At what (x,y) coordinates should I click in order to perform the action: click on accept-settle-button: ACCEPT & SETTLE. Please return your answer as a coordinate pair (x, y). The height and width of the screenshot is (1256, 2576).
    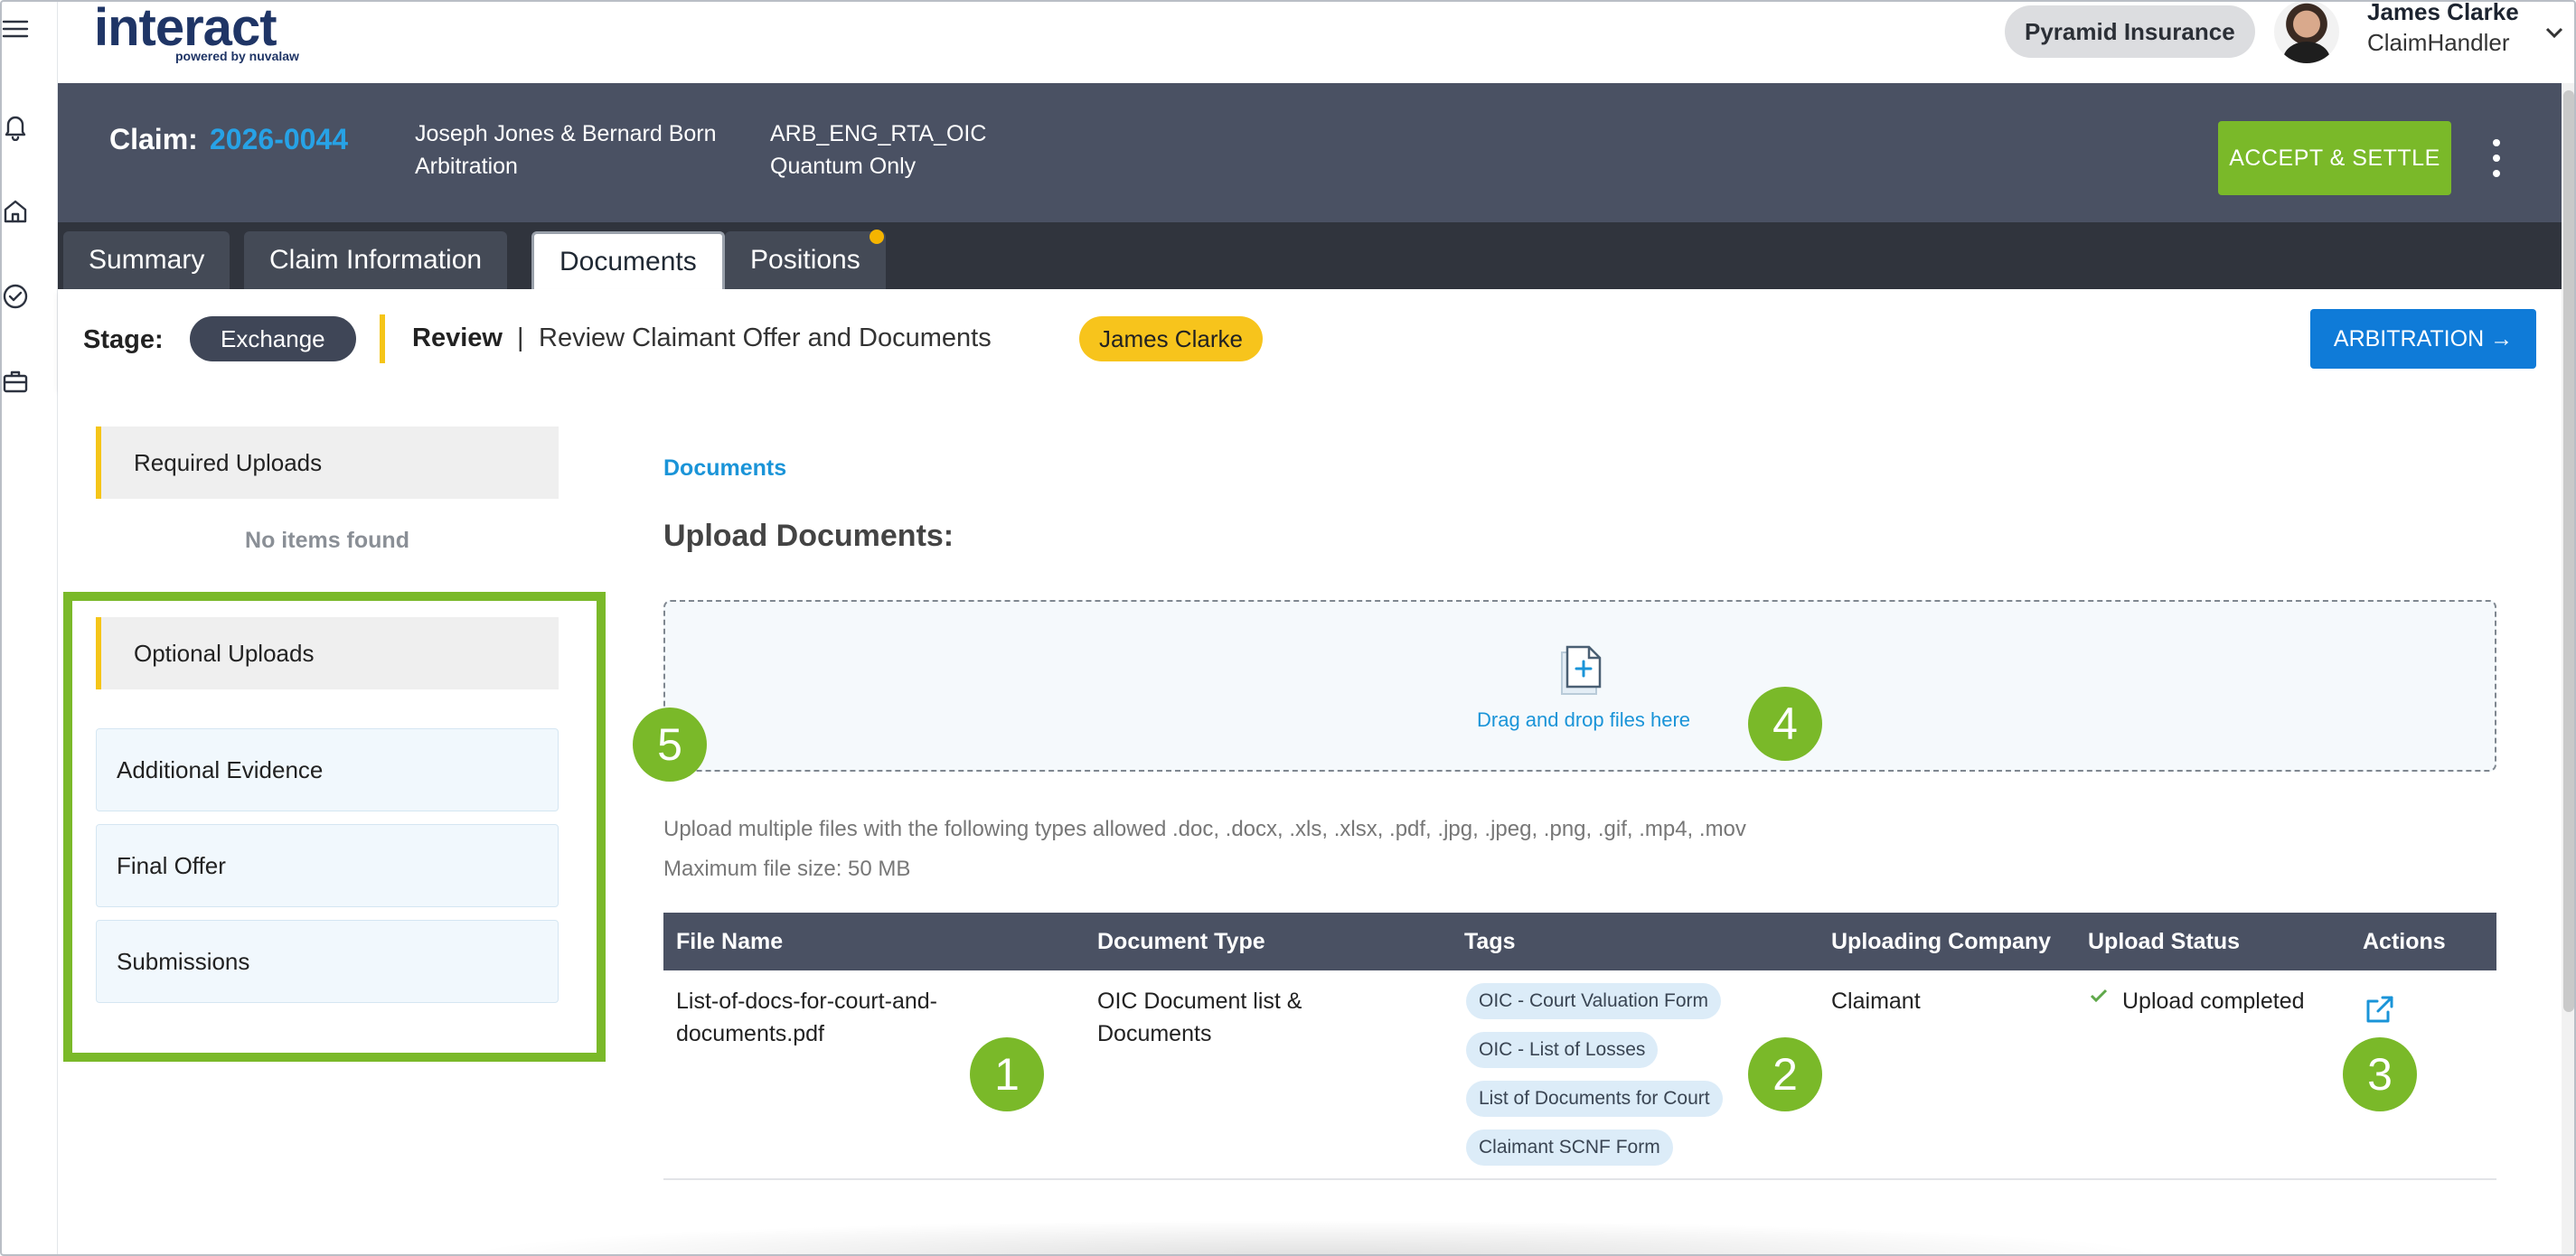
    Looking at the image, I should click on (2334, 158).